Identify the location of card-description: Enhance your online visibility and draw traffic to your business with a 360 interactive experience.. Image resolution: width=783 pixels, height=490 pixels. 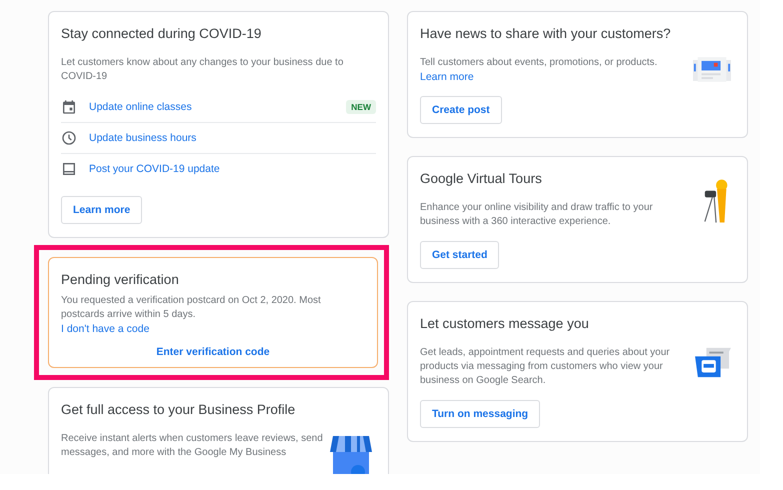
(537, 215).